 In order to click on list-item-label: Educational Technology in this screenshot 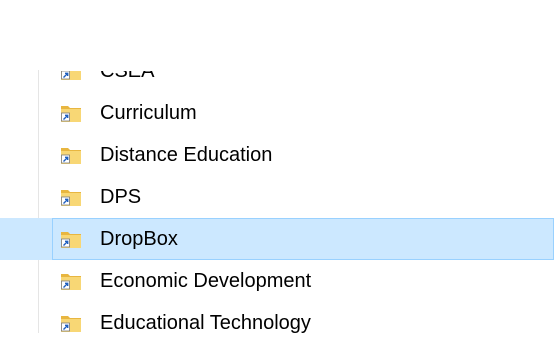, I will do `click(205, 323)`.